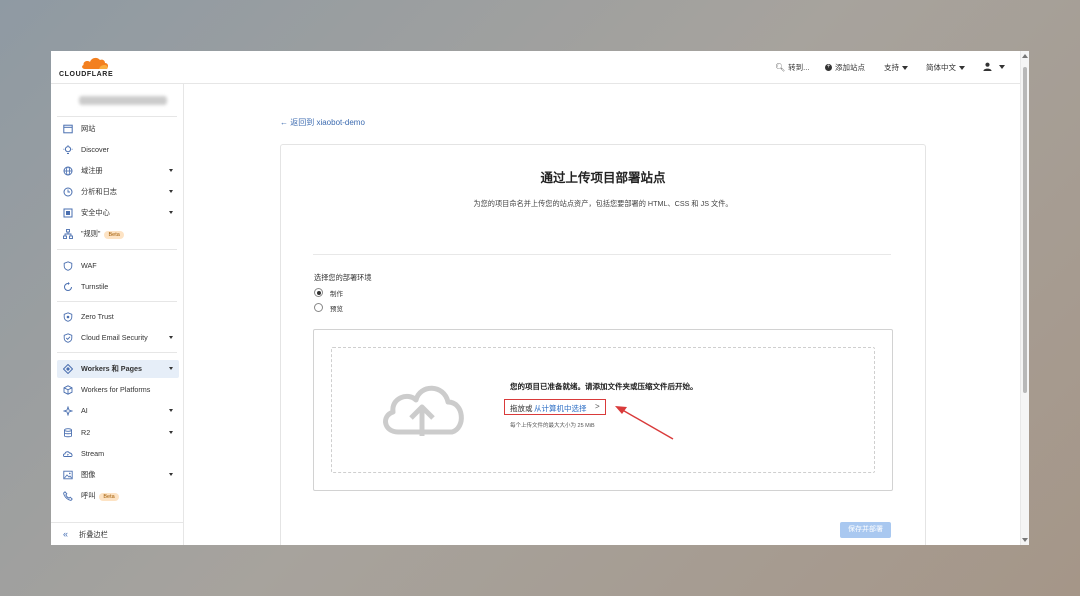 The image size is (1080, 596). Describe the element at coordinates (88, 128) in the screenshot. I see `sidebar-item-label: 网站` at that location.